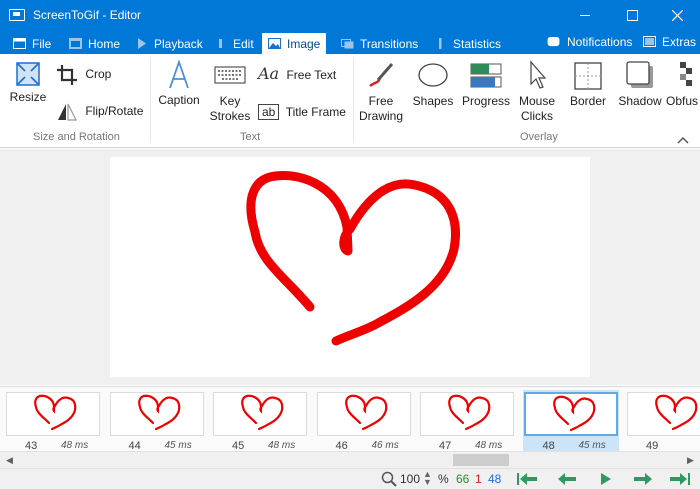  I want to click on title-bar: ScreenToGif - Editor, so click(350, 15).